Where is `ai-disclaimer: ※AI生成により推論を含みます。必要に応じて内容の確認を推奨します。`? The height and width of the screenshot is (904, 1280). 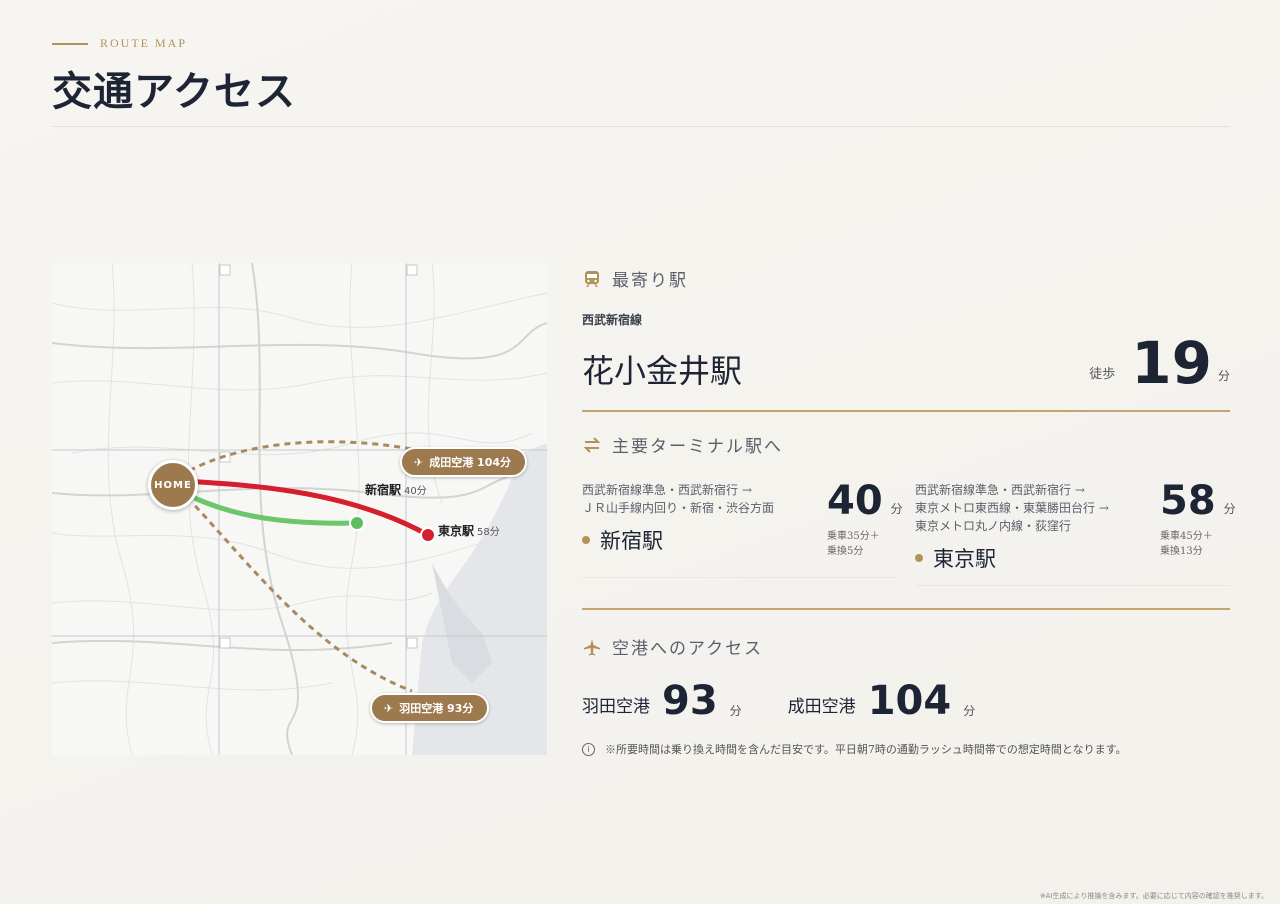
ai-disclaimer: ※AI生成により推論を含みます。必要に応じて内容の確認を推奨します。 is located at coordinates (1153, 896).